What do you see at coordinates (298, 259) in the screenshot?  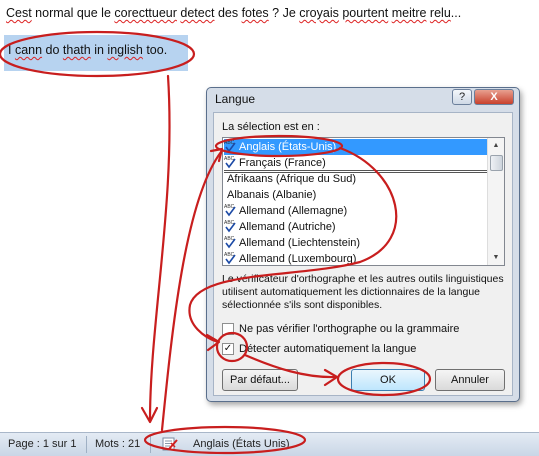 I see `language-label: Allemand (Luxembourg)` at bounding box center [298, 259].